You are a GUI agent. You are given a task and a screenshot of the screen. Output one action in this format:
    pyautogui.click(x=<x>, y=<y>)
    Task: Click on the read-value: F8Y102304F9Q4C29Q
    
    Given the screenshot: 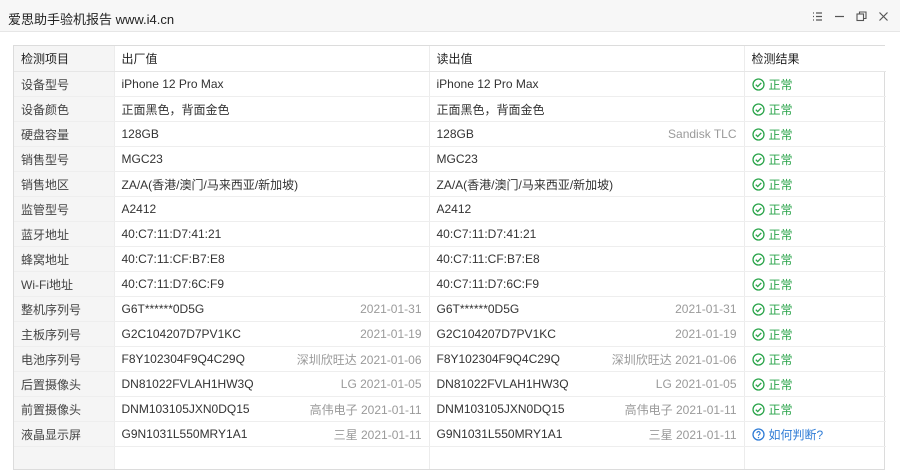 What is the action you would take?
    pyautogui.click(x=498, y=359)
    